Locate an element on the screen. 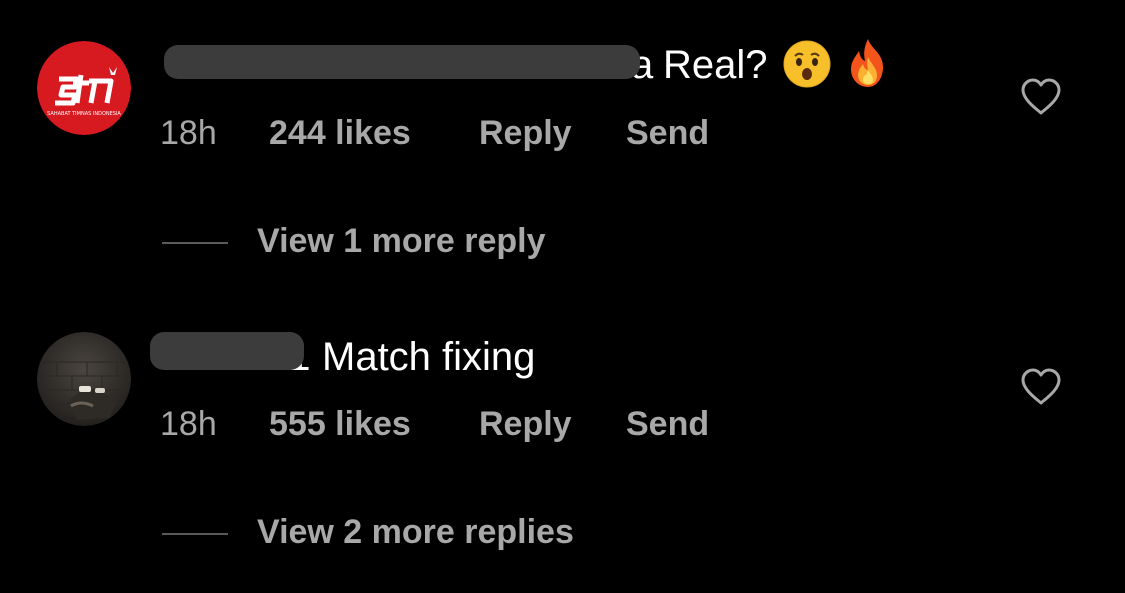 The height and width of the screenshot is (593, 1125). svg-text: SAHABAT TIMNAS INDONESIA is located at coordinates (84, 114).